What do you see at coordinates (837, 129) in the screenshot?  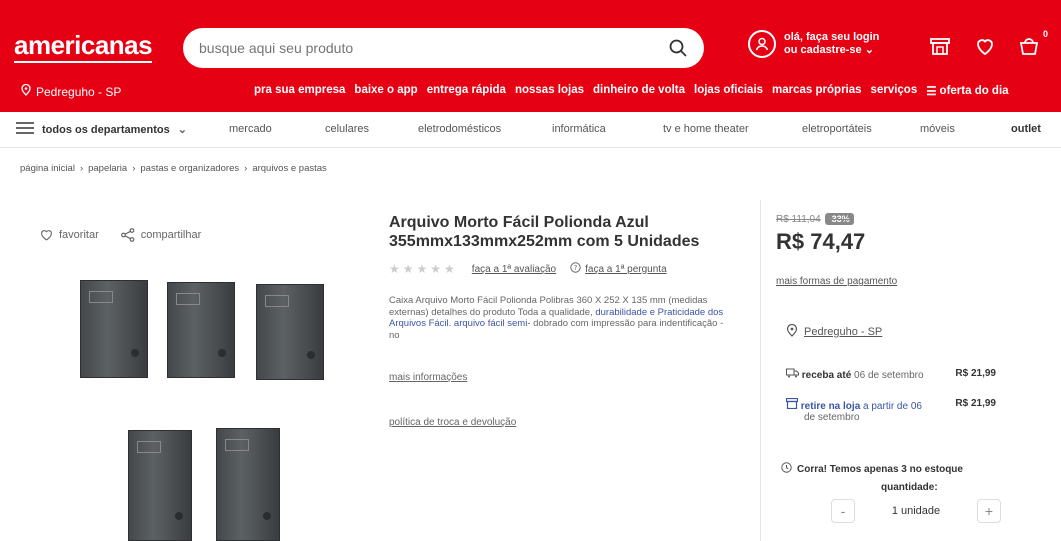 I see `dep-eletroportateis: eletroportáteis` at bounding box center [837, 129].